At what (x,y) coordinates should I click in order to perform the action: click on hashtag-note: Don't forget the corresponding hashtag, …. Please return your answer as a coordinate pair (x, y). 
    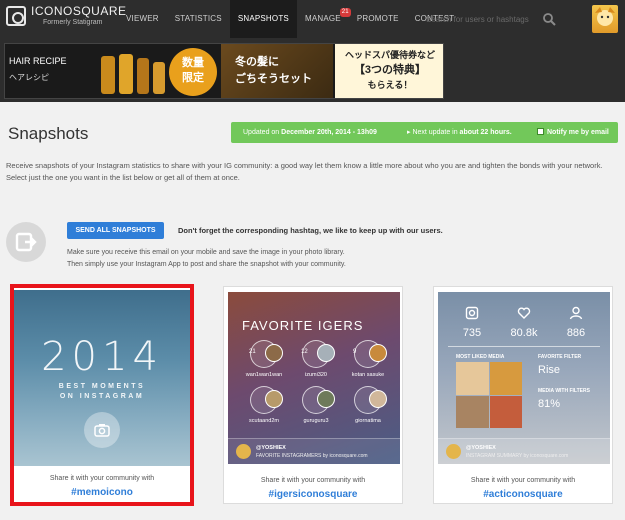
    Looking at the image, I should click on (310, 230).